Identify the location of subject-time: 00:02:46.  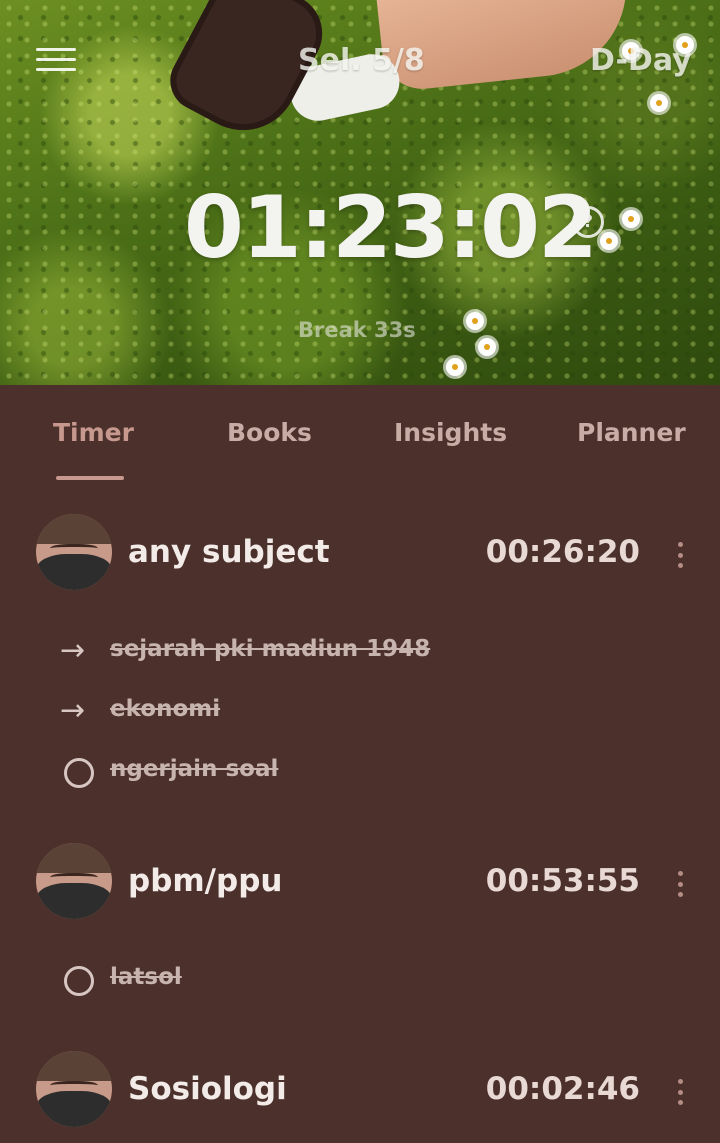
(562, 1089).